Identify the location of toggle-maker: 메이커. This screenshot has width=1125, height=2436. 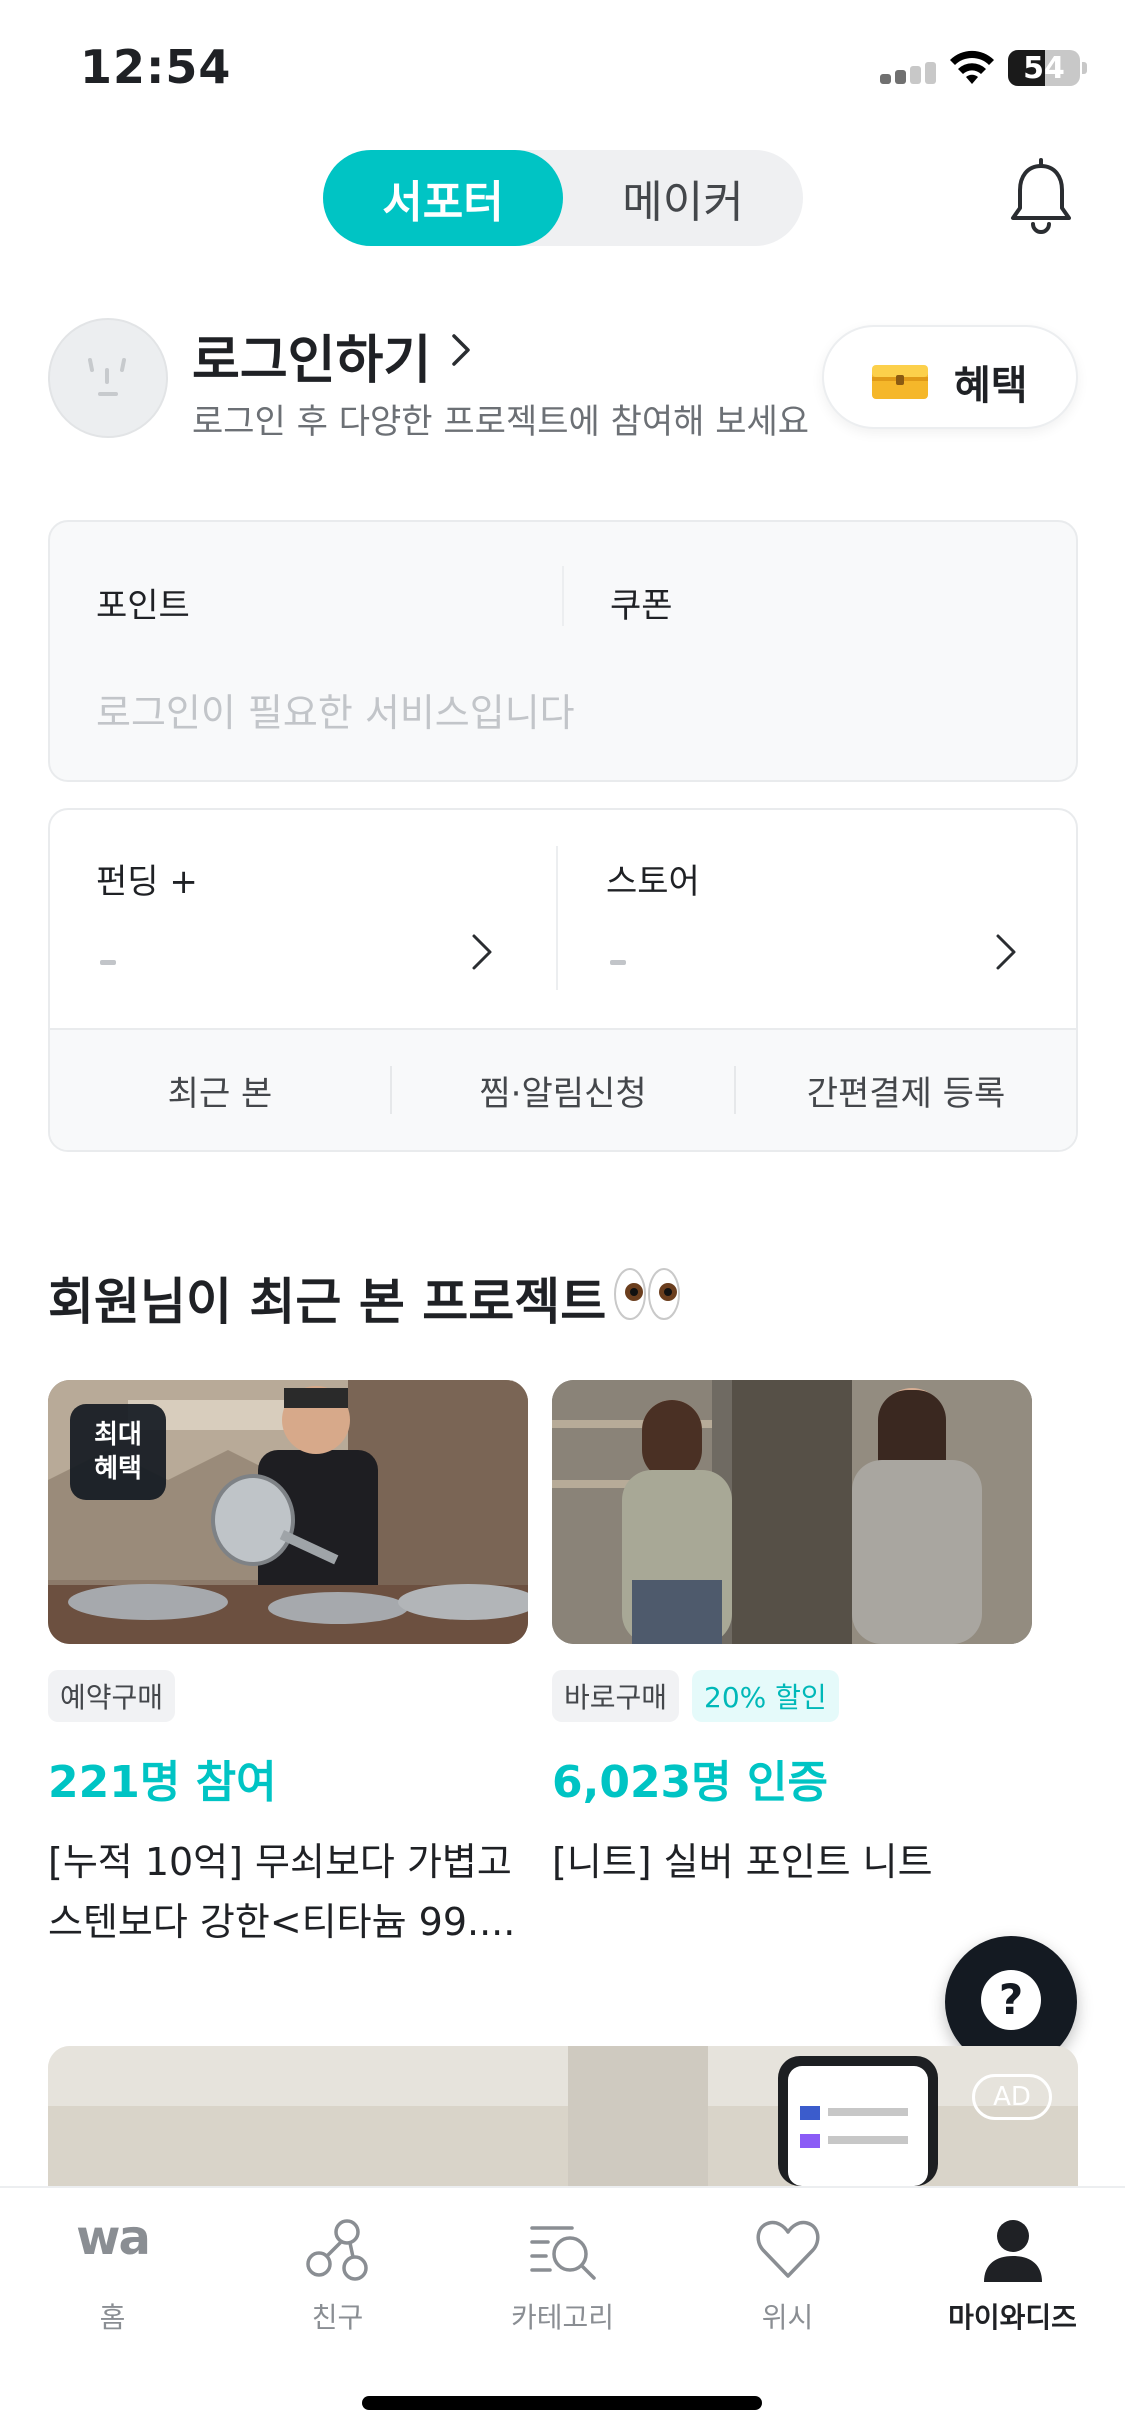
(683, 198).